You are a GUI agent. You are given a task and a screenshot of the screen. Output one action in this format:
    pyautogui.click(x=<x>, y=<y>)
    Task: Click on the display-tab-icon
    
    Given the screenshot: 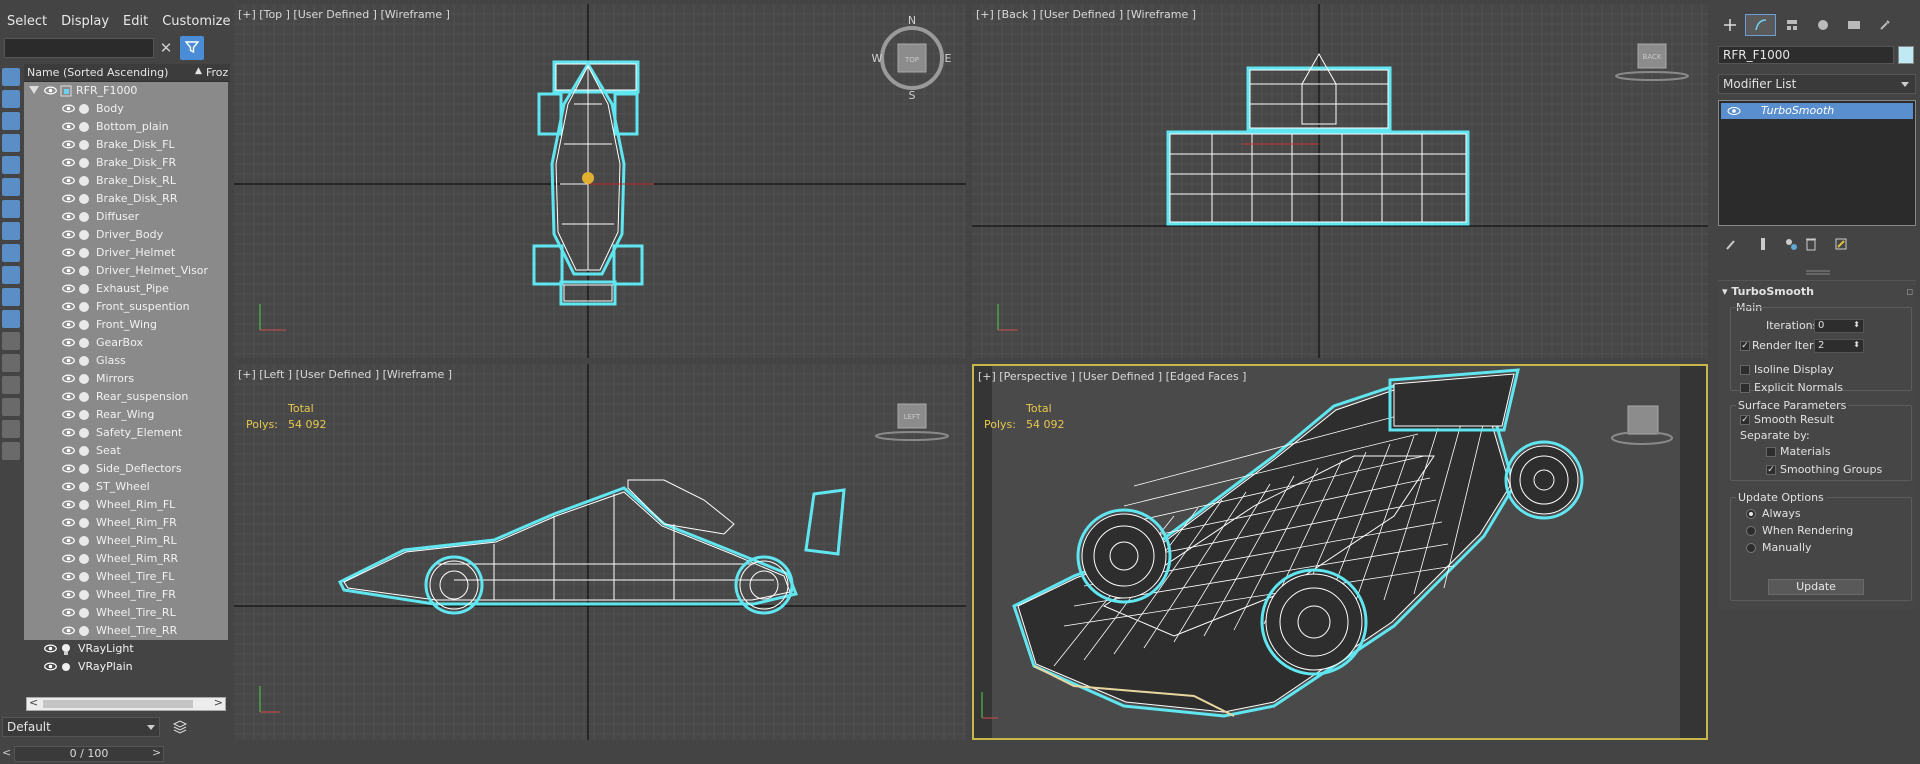 What is the action you would take?
    pyautogui.click(x=1853, y=25)
    